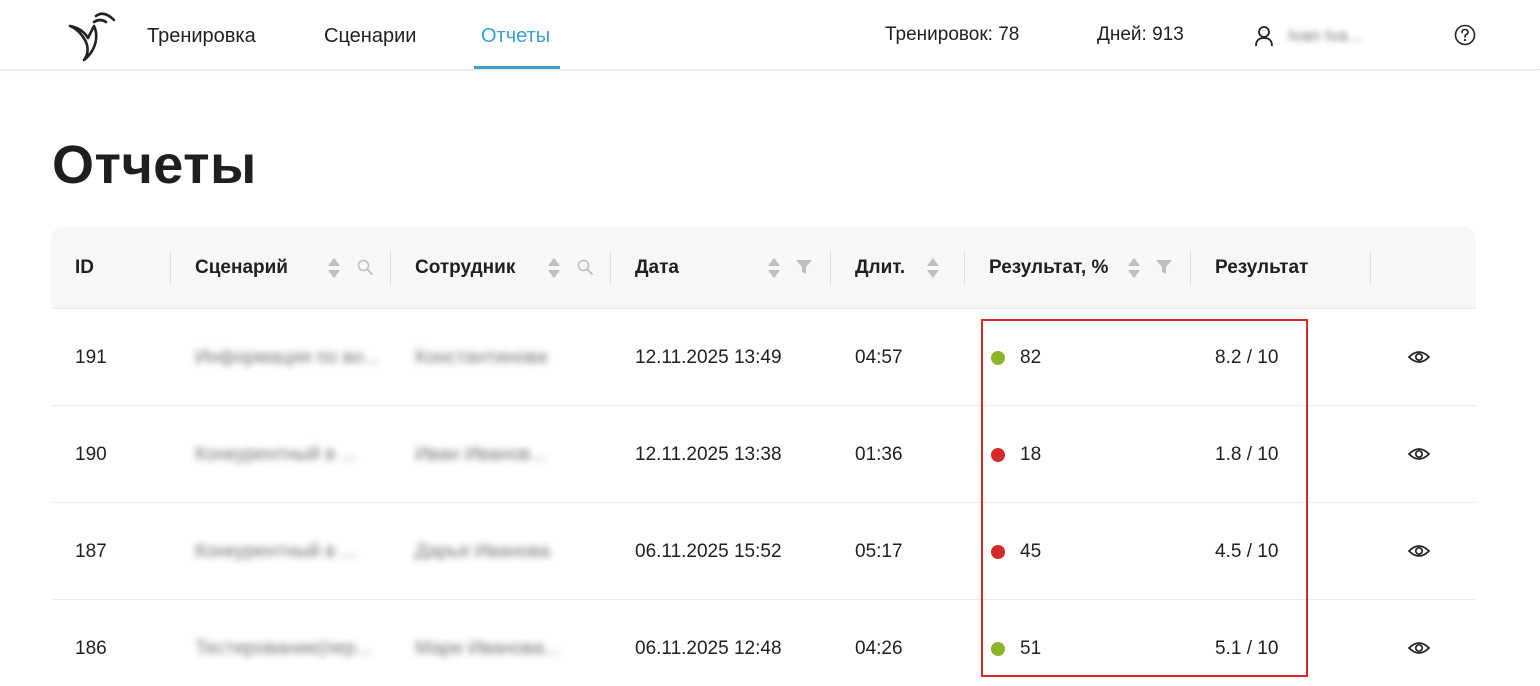  I want to click on nav-item-training: Тренировка, so click(201, 36).